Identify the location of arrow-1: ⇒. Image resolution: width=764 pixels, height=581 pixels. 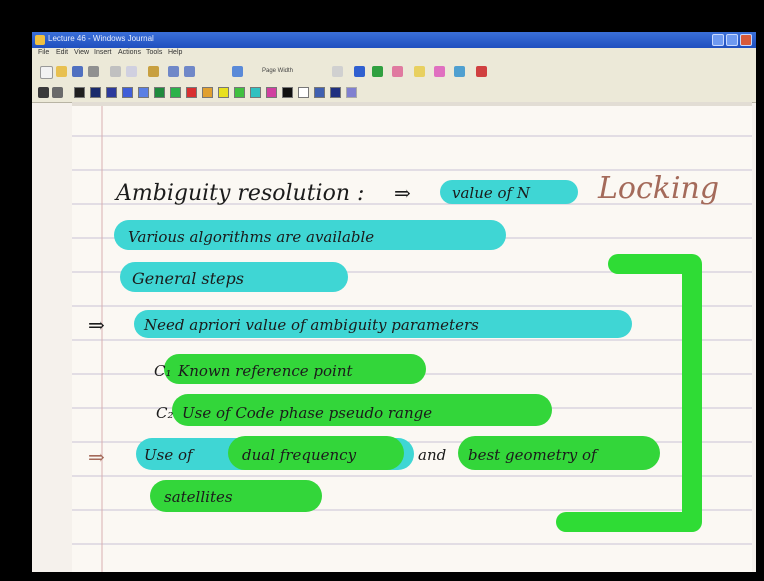
(402, 193).